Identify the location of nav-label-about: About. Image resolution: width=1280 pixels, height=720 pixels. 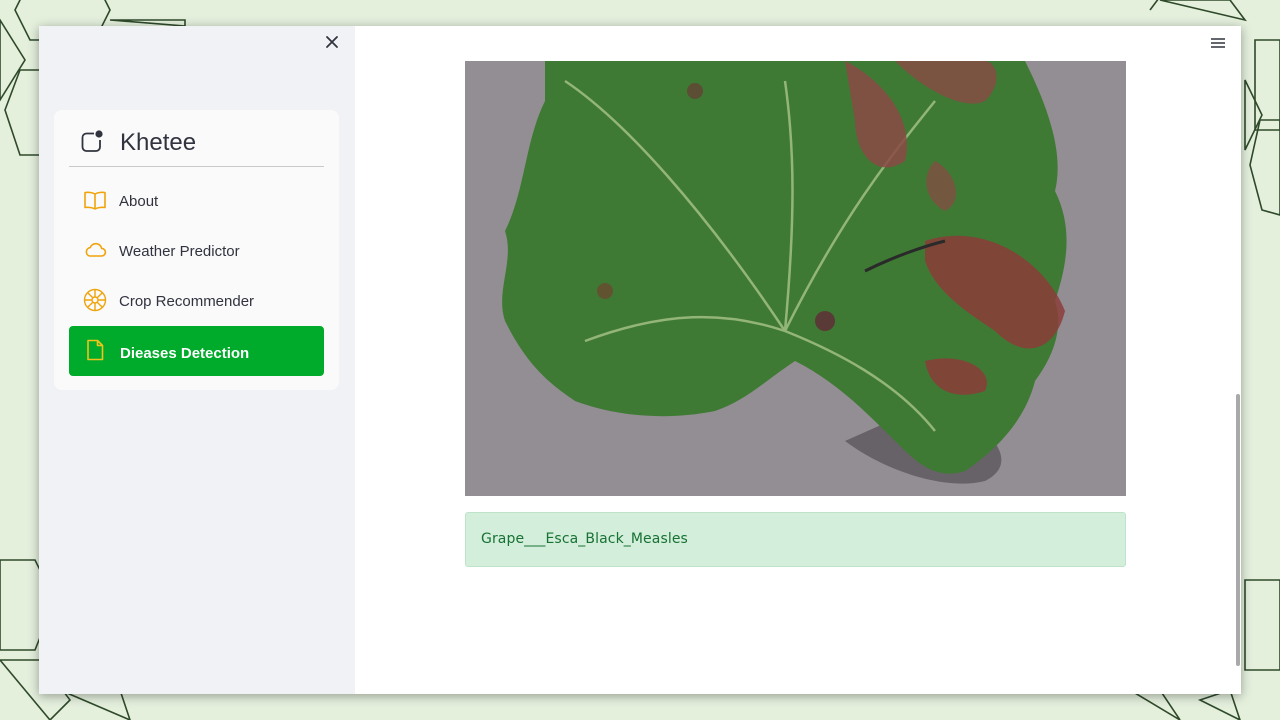
(139, 201).